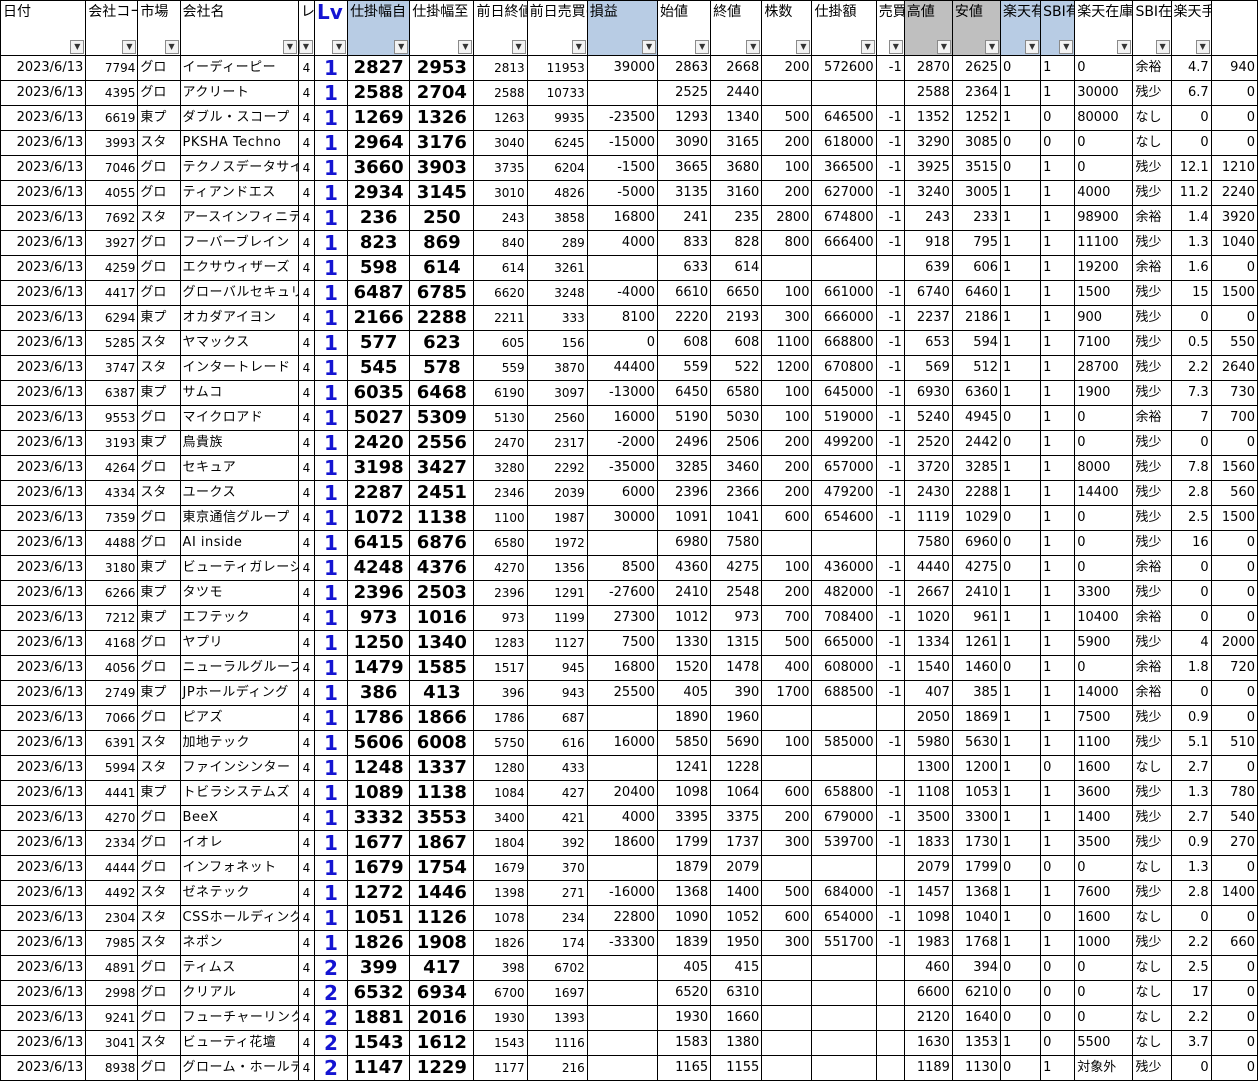 The width and height of the screenshot is (1258, 1081). I want to click on table-cell: 2442, so click(976, 443).